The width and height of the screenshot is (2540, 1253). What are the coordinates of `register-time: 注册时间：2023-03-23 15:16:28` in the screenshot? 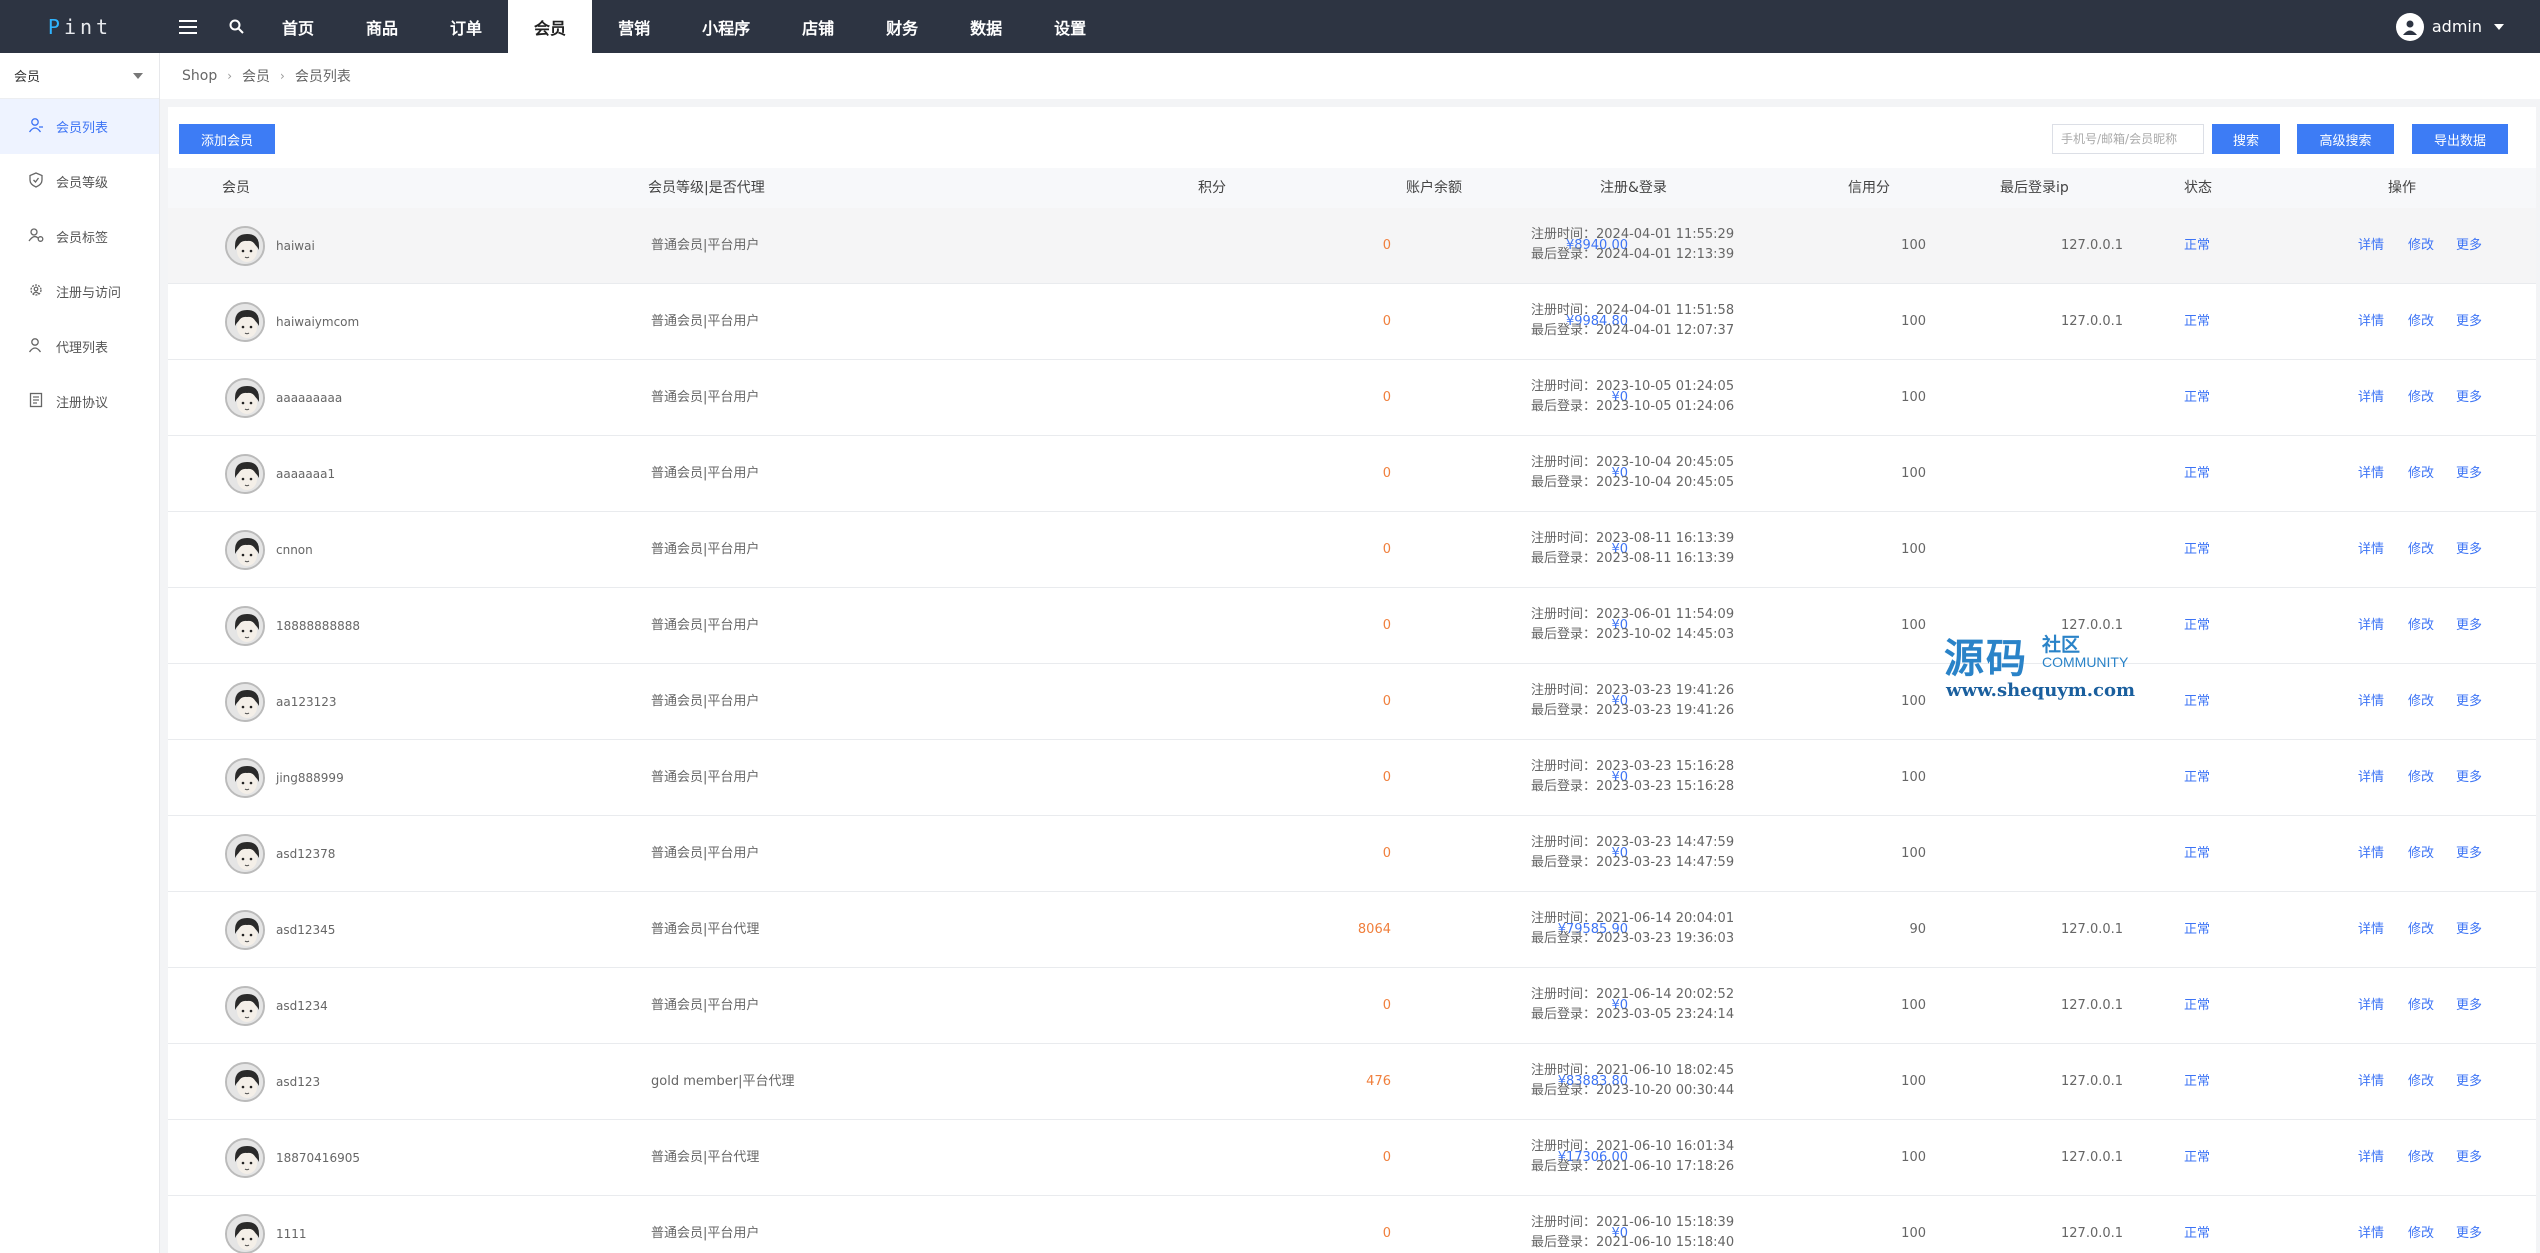 It's located at (1633, 766).